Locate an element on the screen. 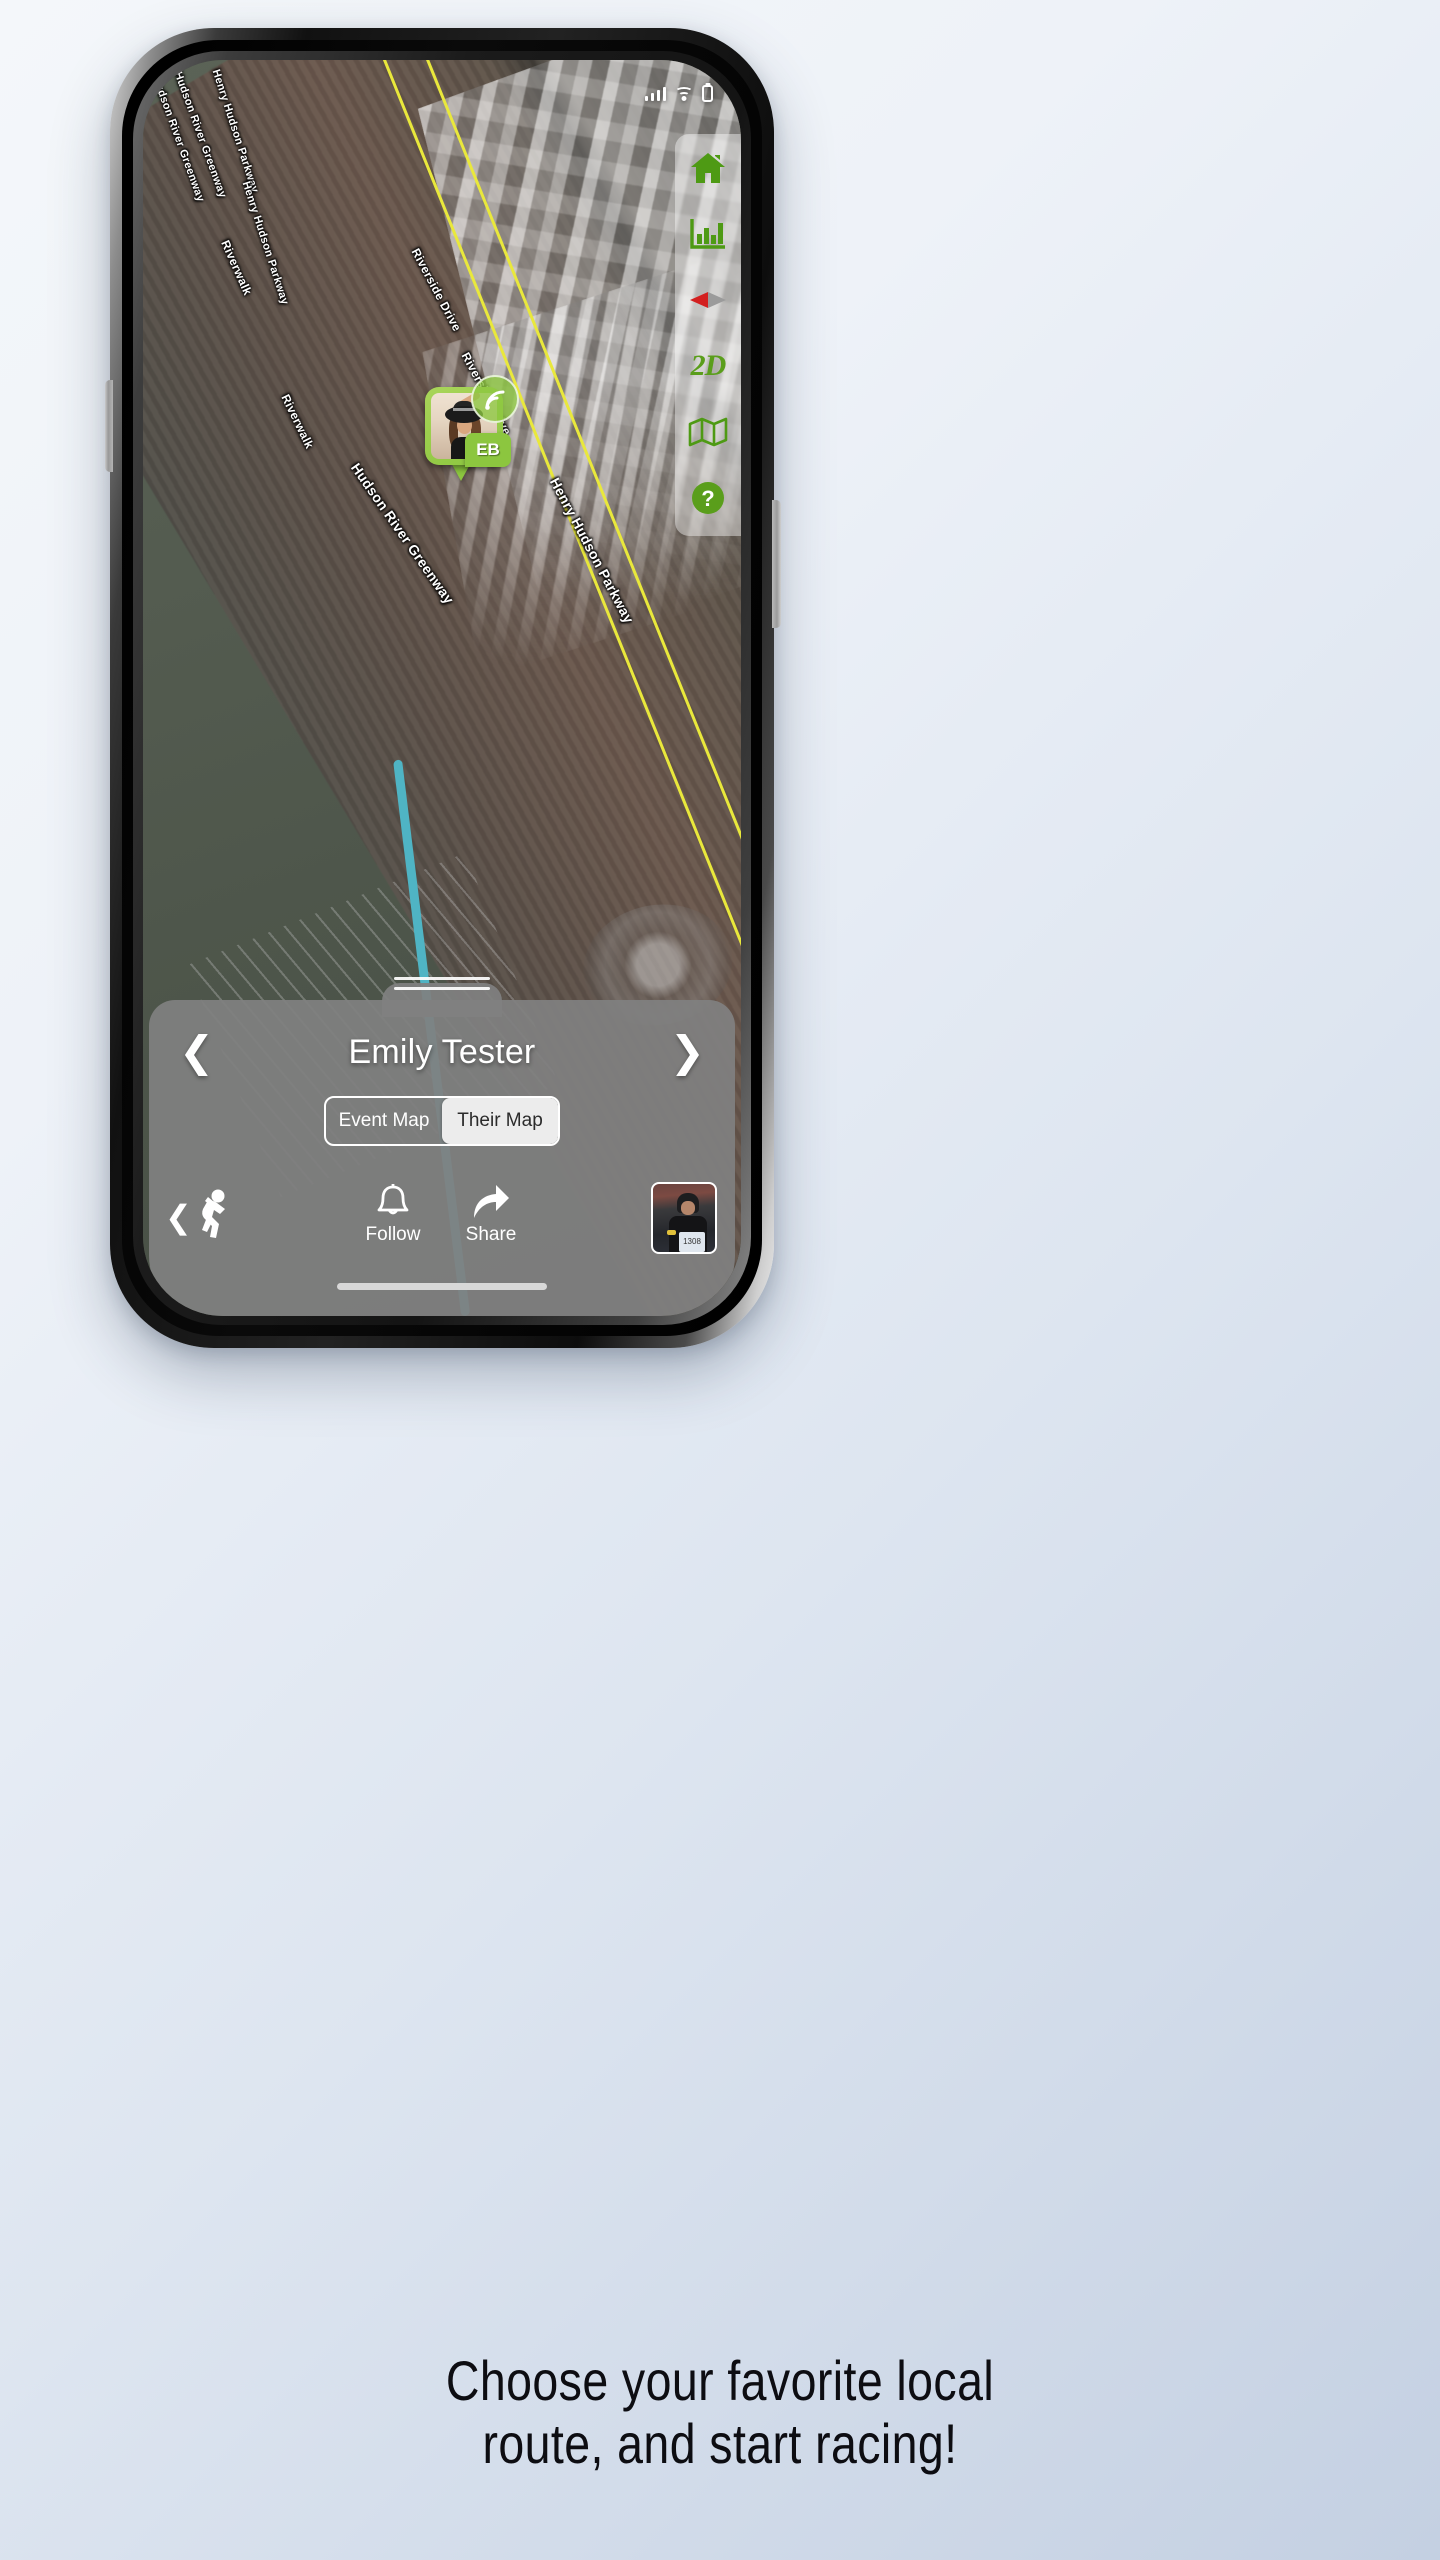 Image resolution: width=1440 pixels, height=2560 pixels. runner-photo-thumbnail: 1308 is located at coordinates (684, 1218).